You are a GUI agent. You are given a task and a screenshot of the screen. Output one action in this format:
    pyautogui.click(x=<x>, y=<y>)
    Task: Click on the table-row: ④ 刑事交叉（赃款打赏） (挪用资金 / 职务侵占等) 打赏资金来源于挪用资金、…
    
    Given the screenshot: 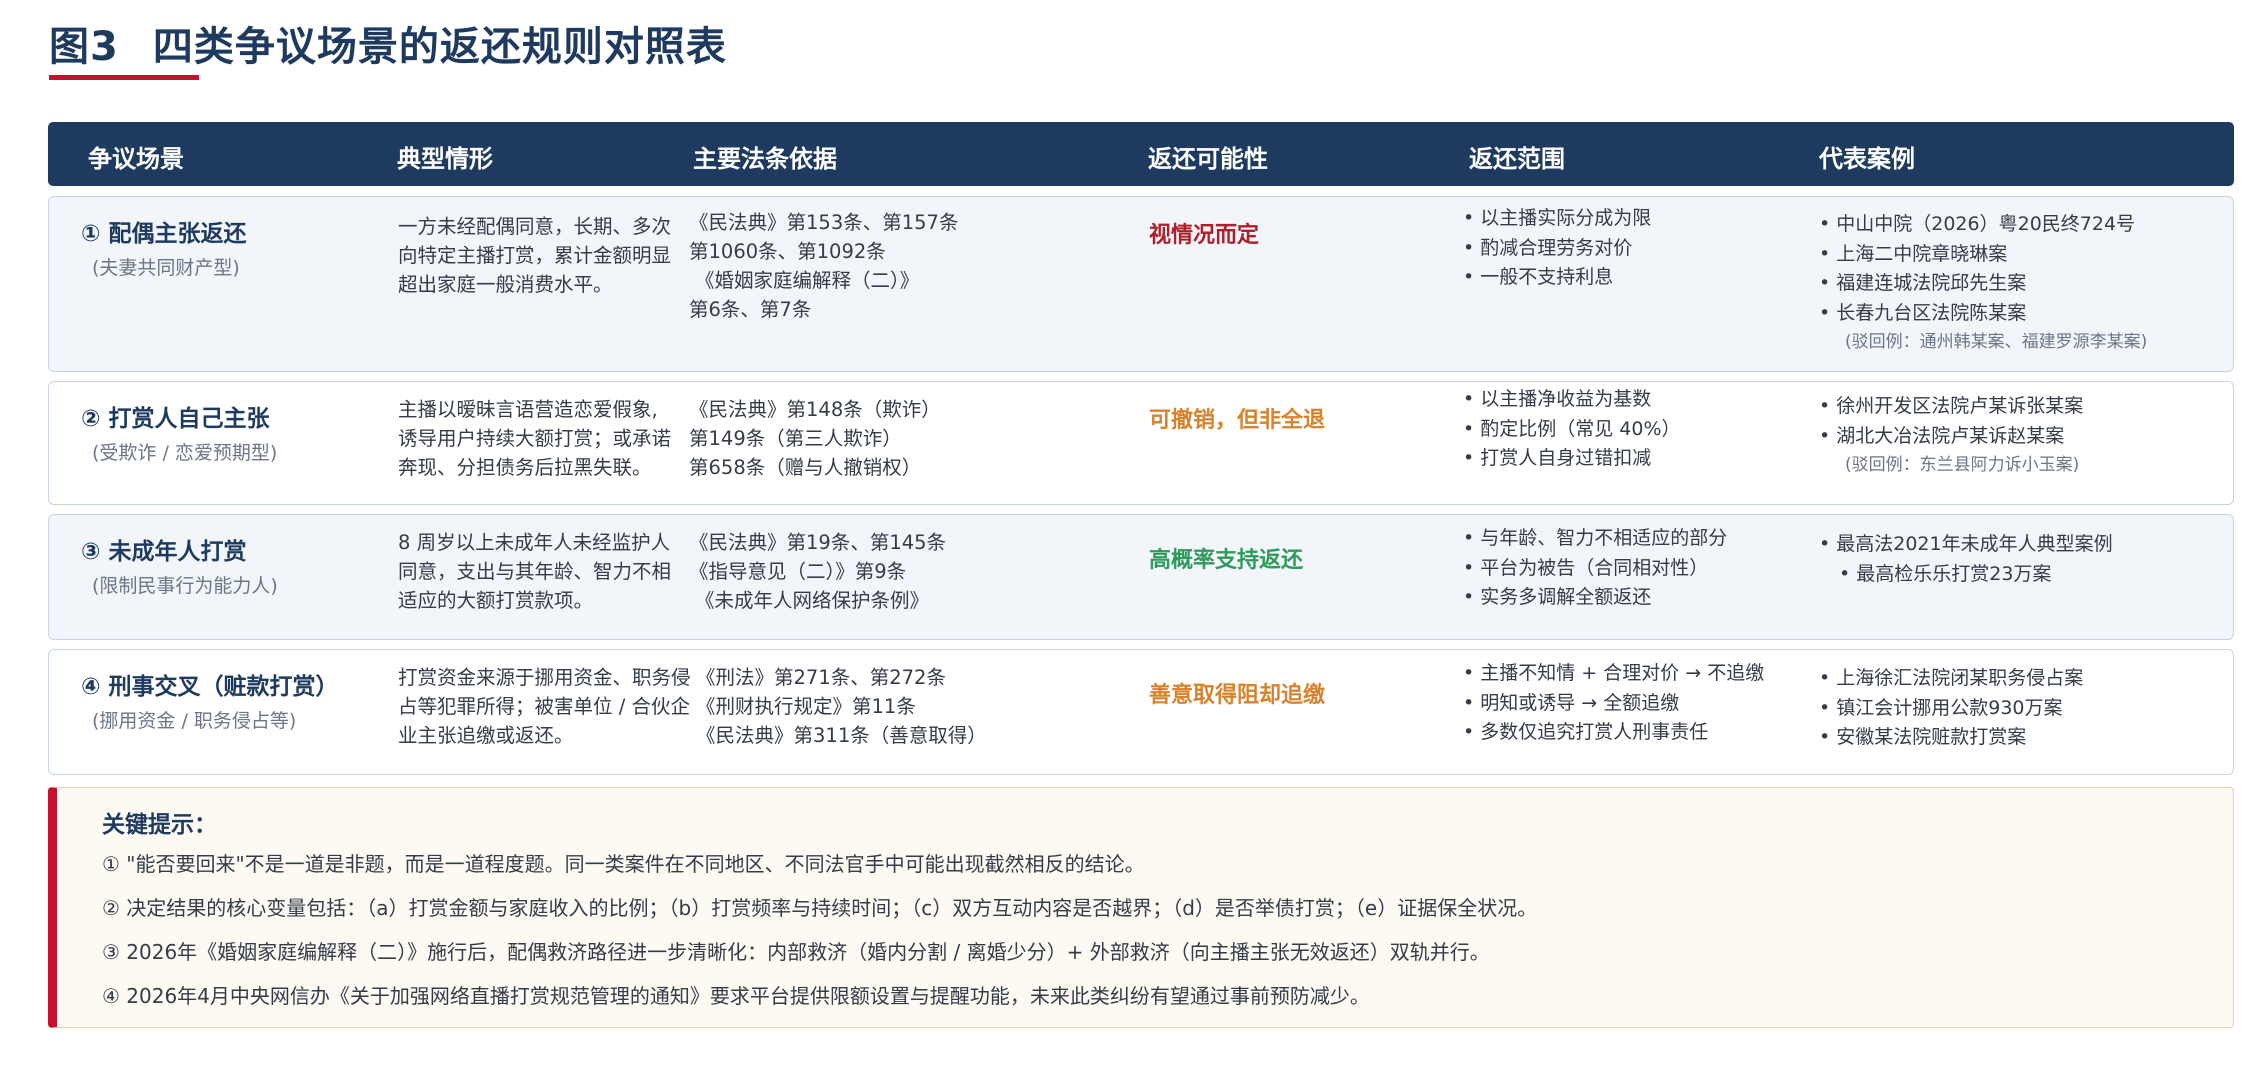 What is the action you would take?
    pyautogui.click(x=1141, y=712)
    